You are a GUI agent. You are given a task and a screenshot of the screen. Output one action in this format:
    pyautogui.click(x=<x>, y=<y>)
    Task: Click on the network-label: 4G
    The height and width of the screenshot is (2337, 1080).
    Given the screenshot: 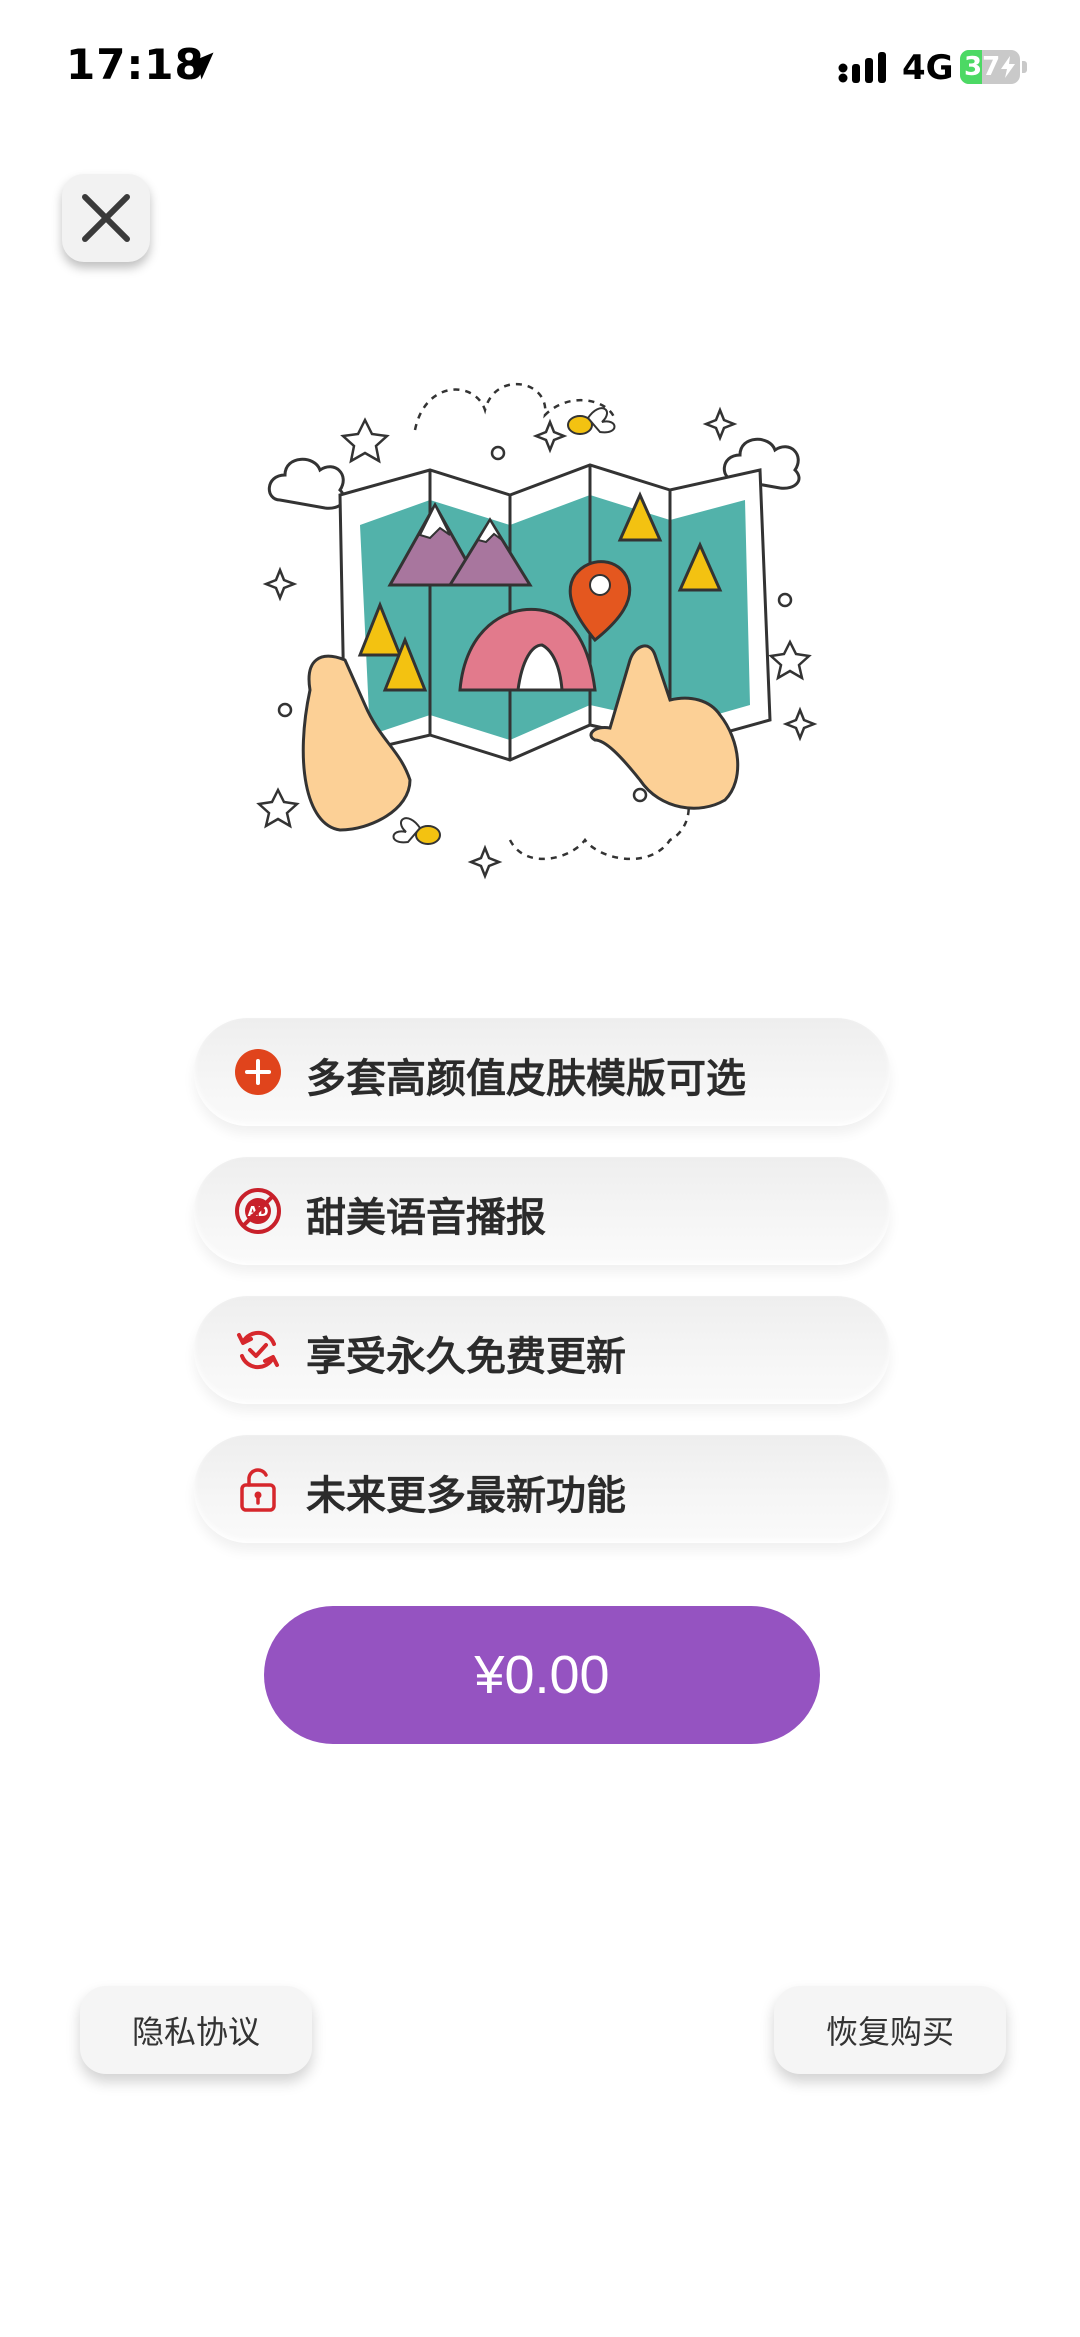 What is the action you would take?
    pyautogui.click(x=928, y=68)
    